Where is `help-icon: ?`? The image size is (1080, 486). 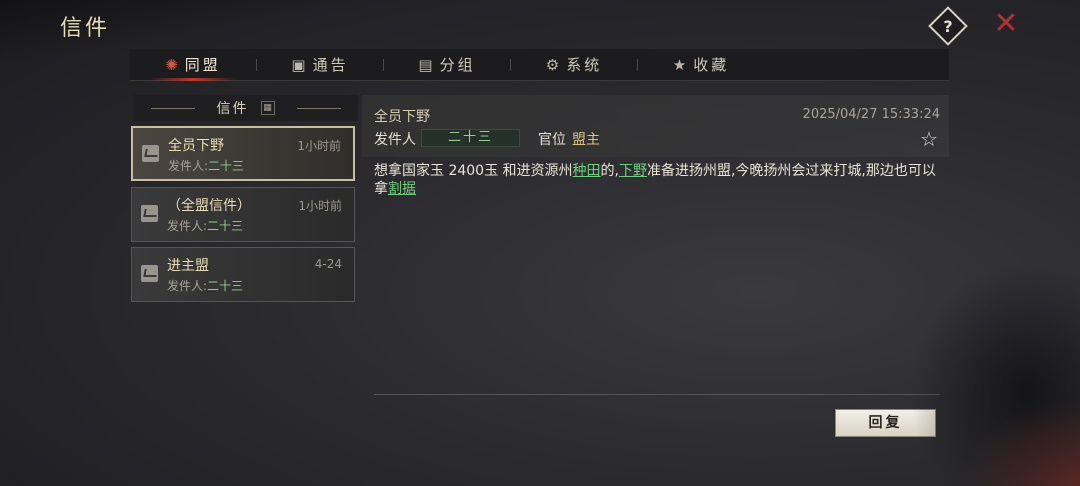 help-icon: ? is located at coordinates (948, 26).